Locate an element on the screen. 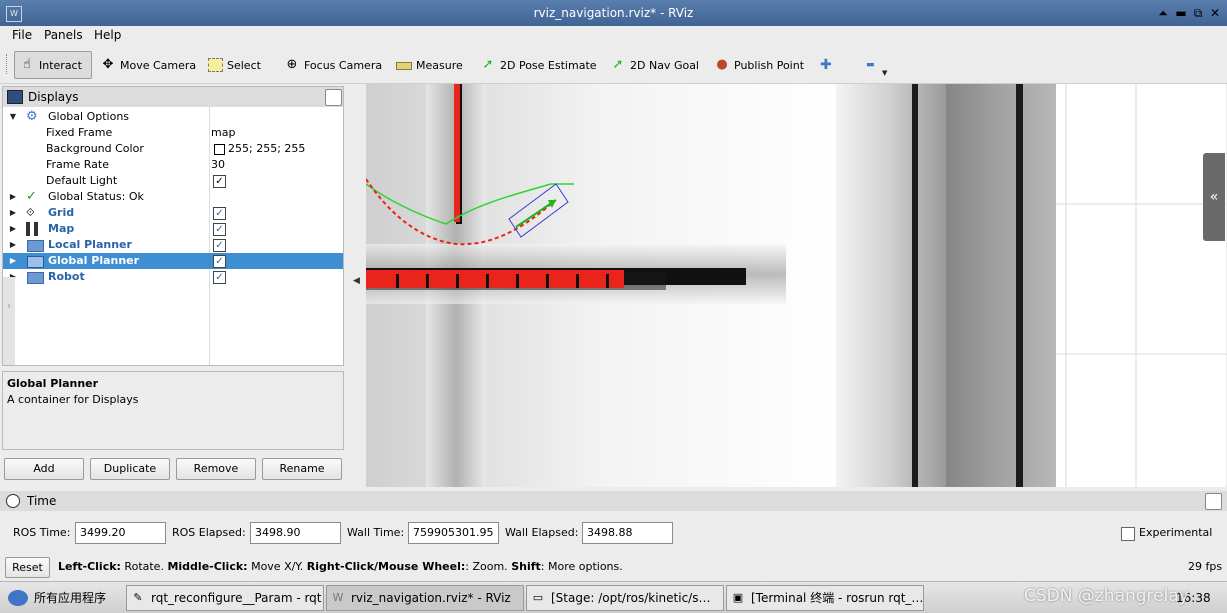 The image size is (1227, 613). add-tool-button: ✚ is located at coordinates (826, 65).